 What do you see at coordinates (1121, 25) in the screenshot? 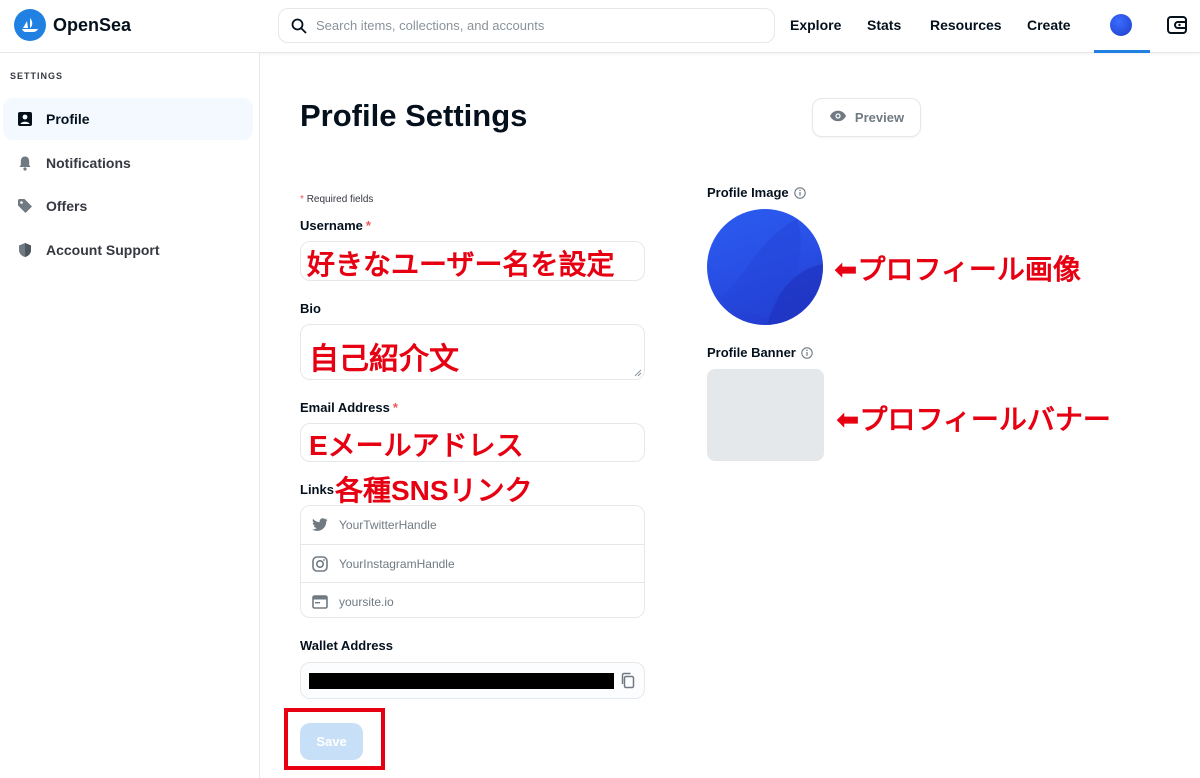
I see `account-avatar` at bounding box center [1121, 25].